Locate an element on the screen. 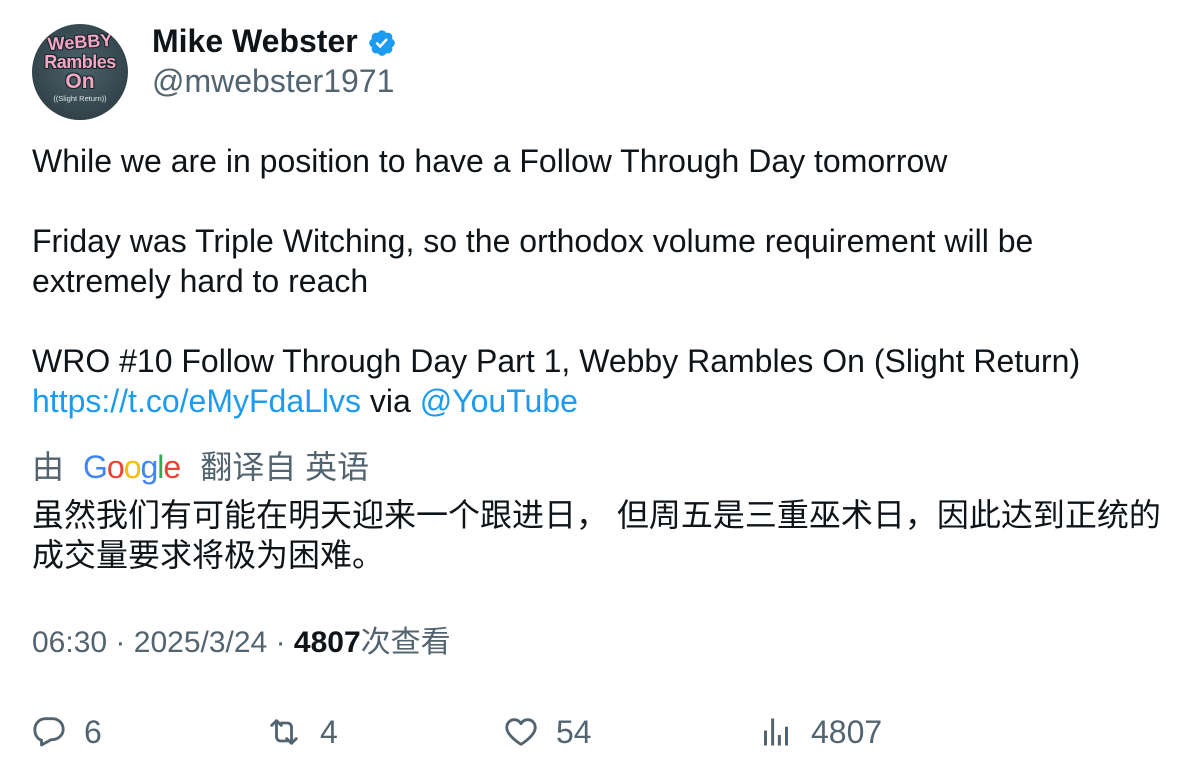  avatar-text-line3: On is located at coordinates (80, 81).